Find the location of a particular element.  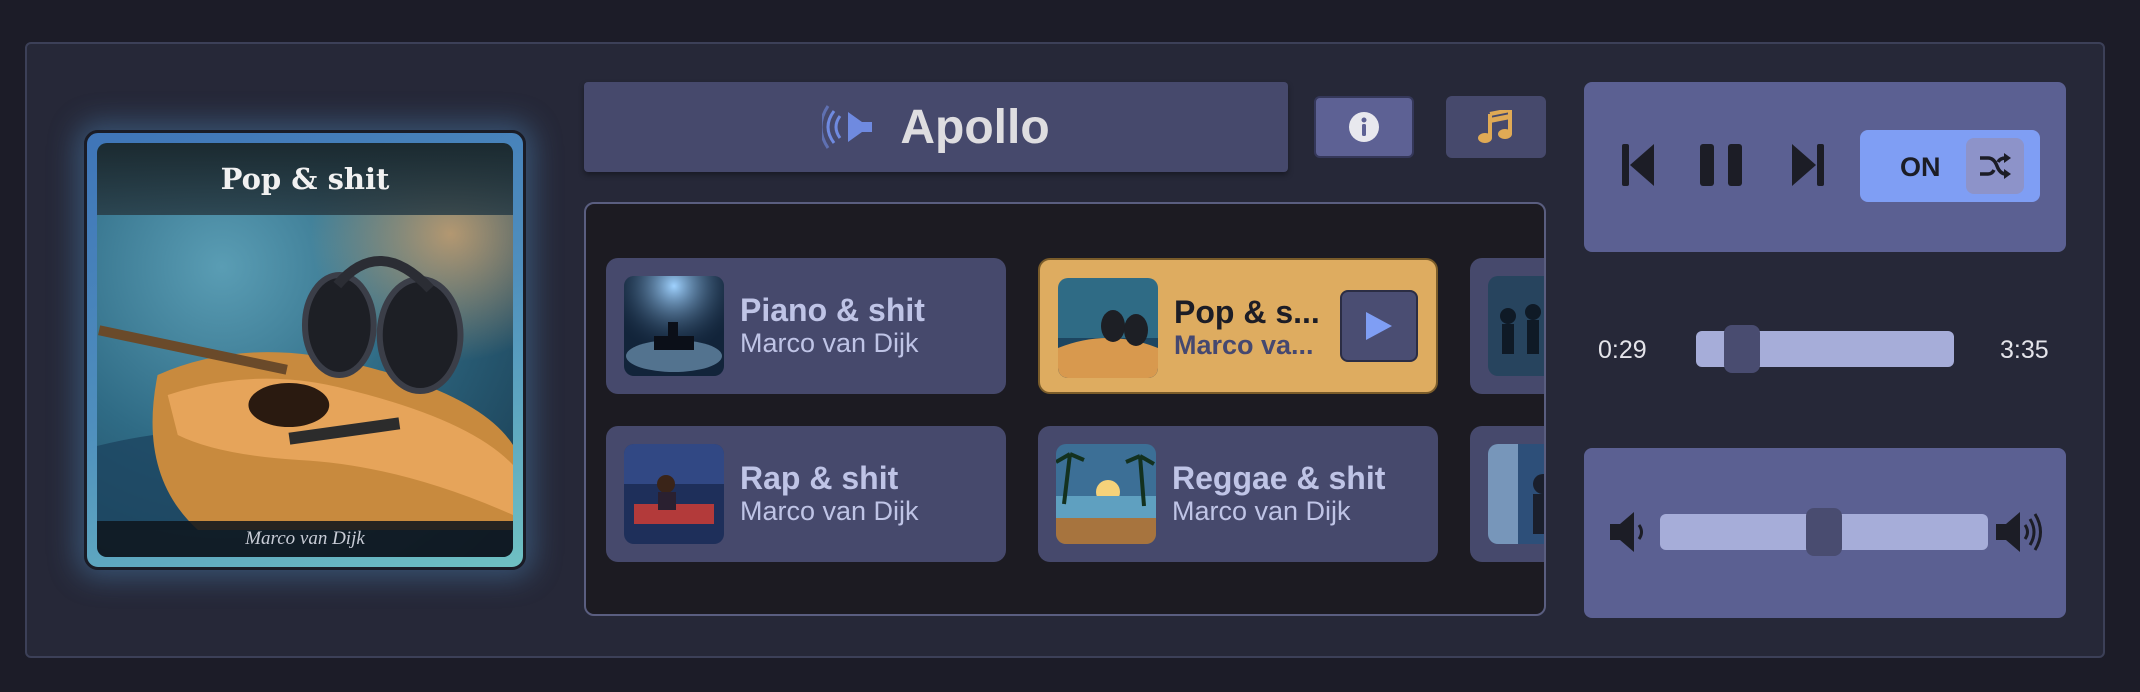

speaker-waves-icon is located at coordinates (847, 127).